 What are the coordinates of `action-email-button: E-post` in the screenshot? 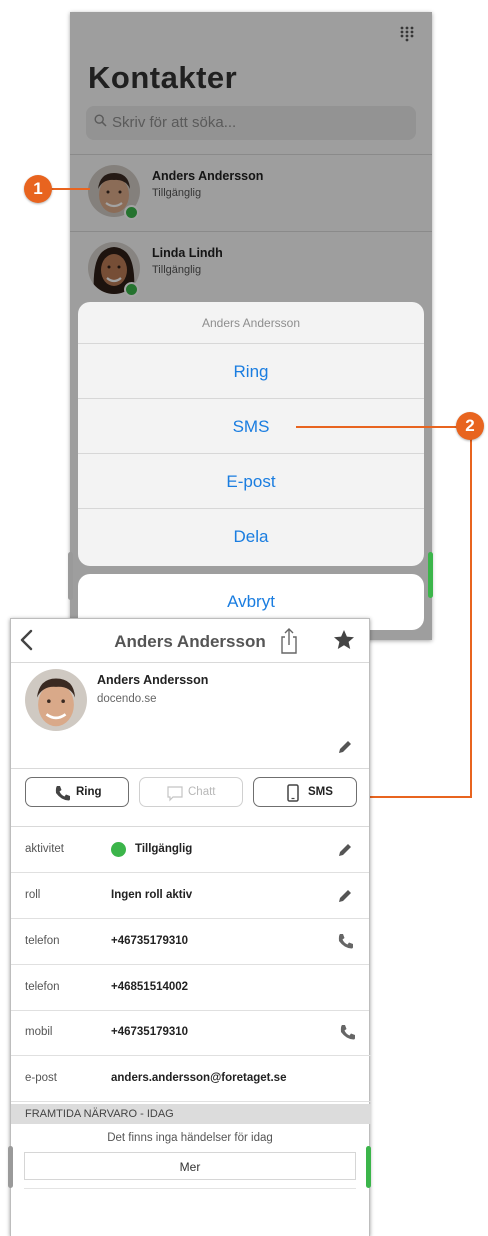 It's located at (251, 481).